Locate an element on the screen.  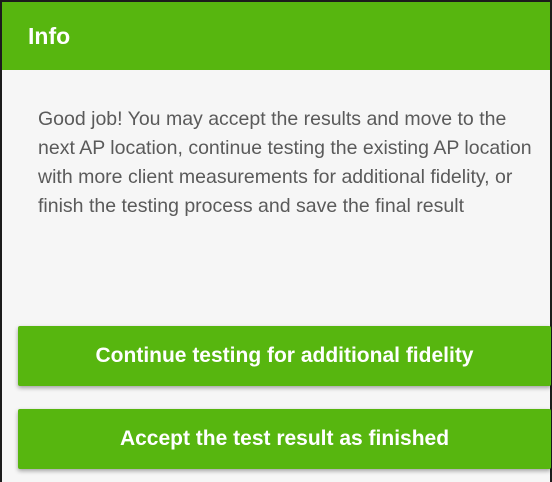
accept-result-button: Accept the test result as finished is located at coordinates (284, 439).